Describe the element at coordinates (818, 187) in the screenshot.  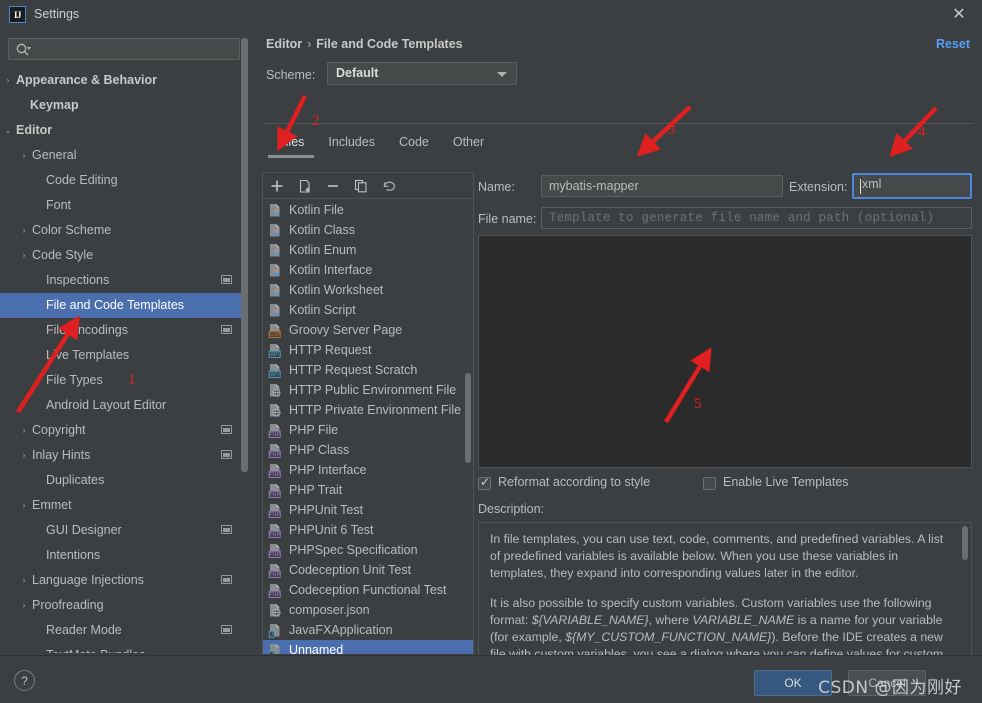
I see `extension-label: Extension:` at that location.